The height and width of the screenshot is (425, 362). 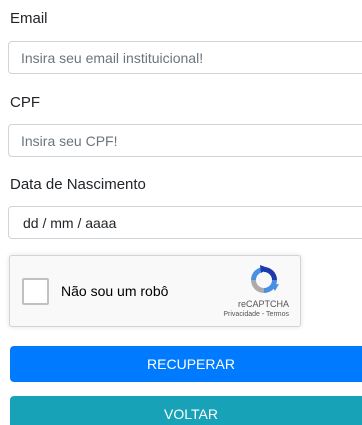 What do you see at coordinates (35, 291) in the screenshot?
I see `recaptcha-checkbox` at bounding box center [35, 291].